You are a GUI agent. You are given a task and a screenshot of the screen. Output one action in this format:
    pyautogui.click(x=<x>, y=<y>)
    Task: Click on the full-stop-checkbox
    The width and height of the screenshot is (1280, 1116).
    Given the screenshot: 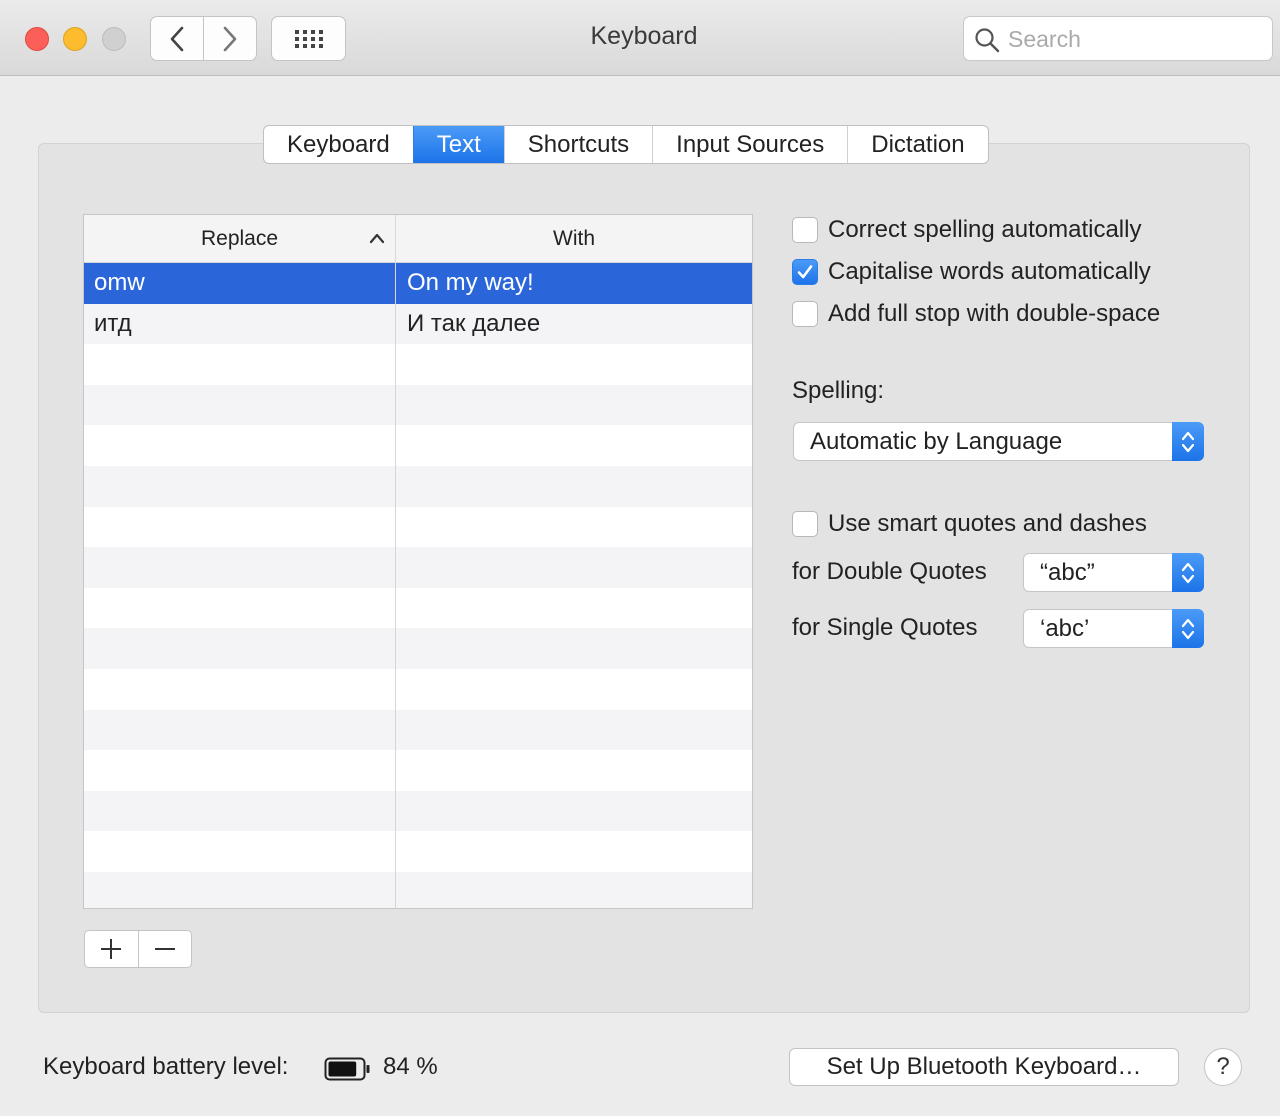 What is the action you would take?
    pyautogui.click(x=805, y=314)
    